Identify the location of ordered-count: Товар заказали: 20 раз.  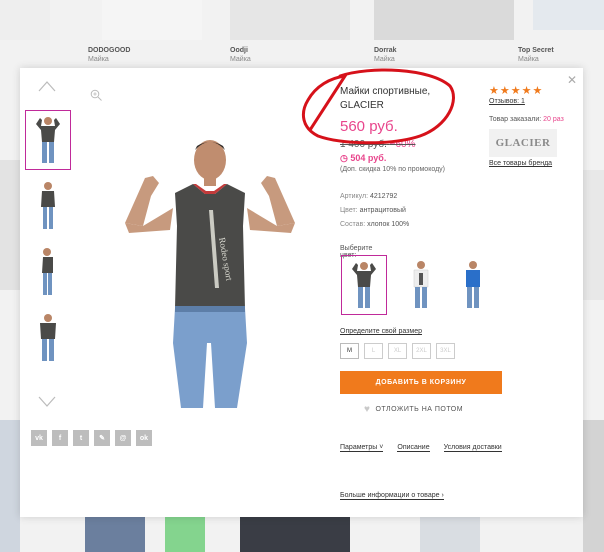
(526, 119).